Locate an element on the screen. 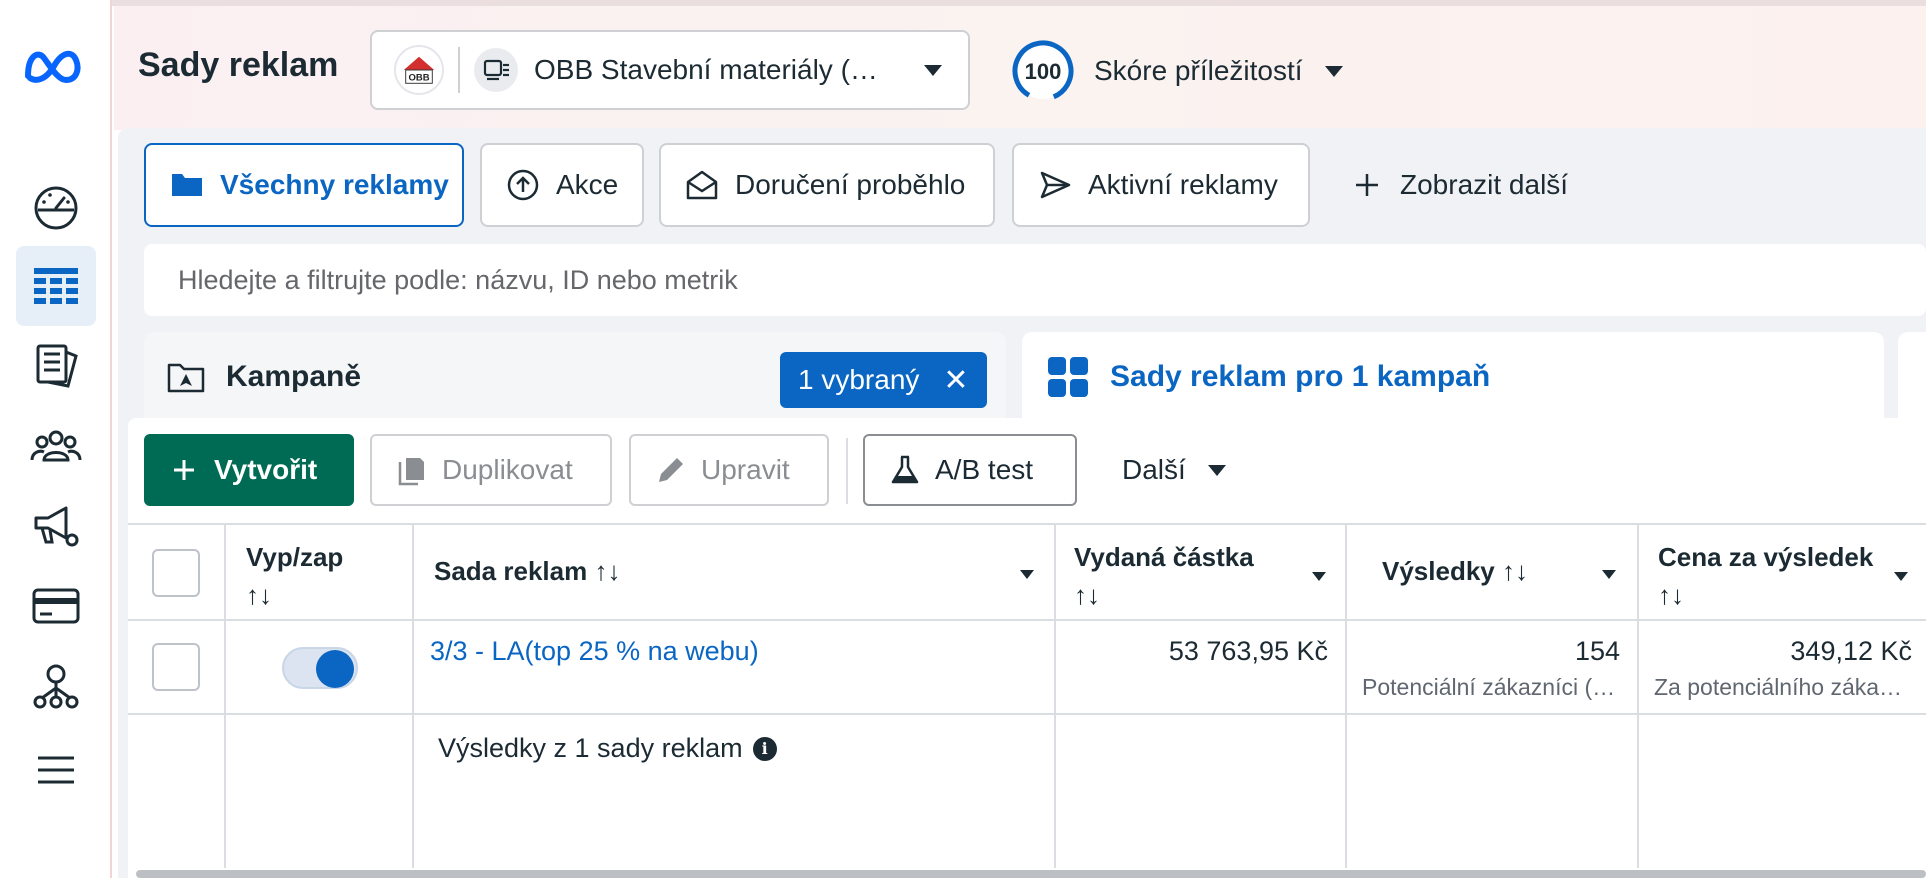 This screenshot has width=1926, height=878. horizontal-scrollbar is located at coordinates (1031, 874).